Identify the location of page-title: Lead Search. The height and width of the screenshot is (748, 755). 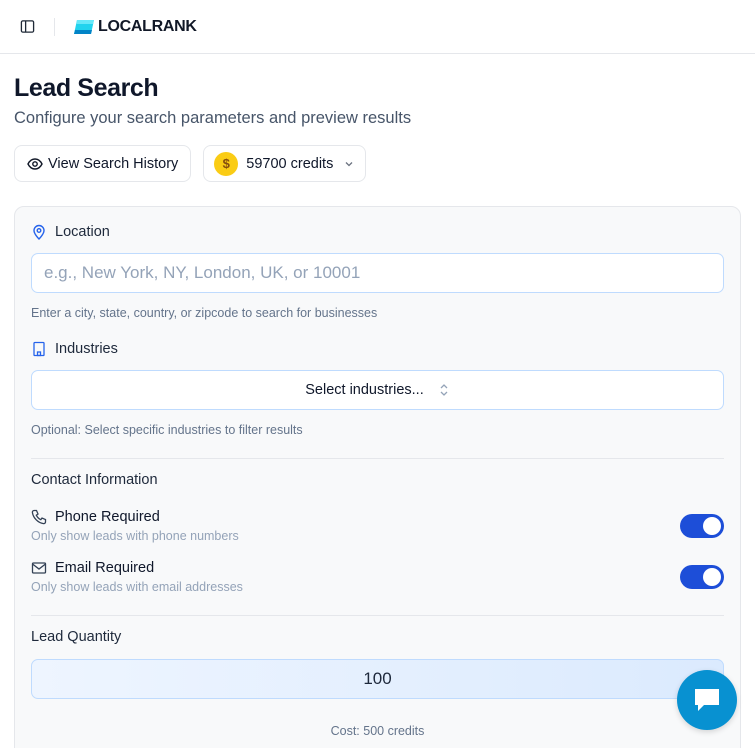
(86, 88).